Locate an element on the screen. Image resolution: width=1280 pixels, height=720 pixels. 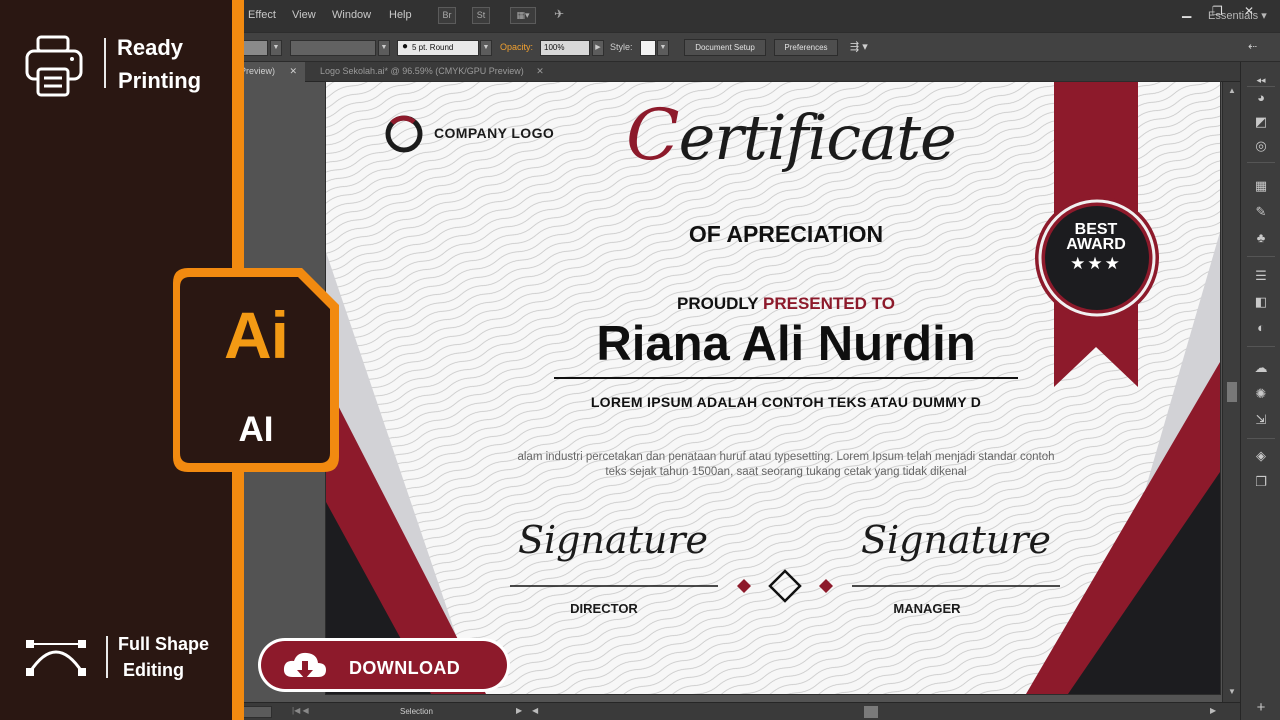
download-label: DOWNLOAD is located at coordinates (405, 668).